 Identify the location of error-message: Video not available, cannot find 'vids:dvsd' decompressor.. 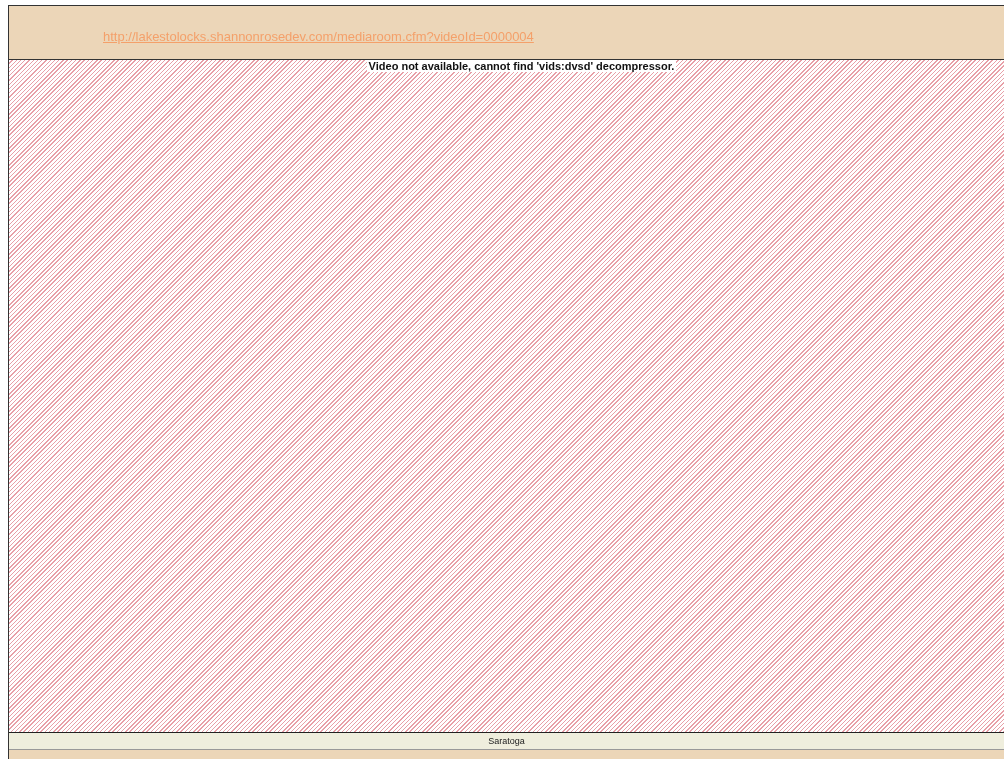
(521, 66).